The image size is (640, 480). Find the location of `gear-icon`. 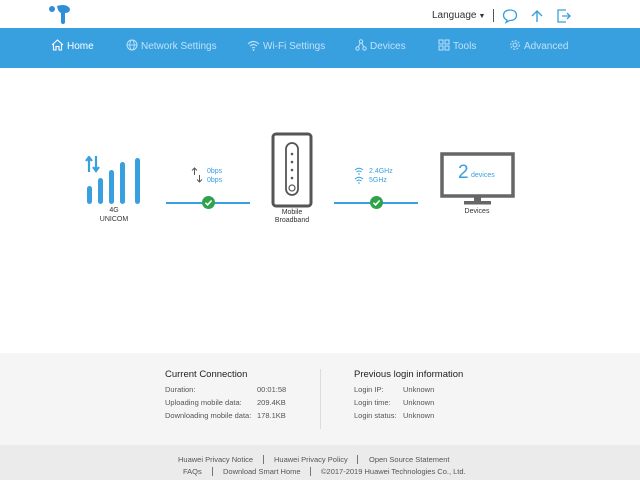

gear-icon is located at coordinates (515, 45).